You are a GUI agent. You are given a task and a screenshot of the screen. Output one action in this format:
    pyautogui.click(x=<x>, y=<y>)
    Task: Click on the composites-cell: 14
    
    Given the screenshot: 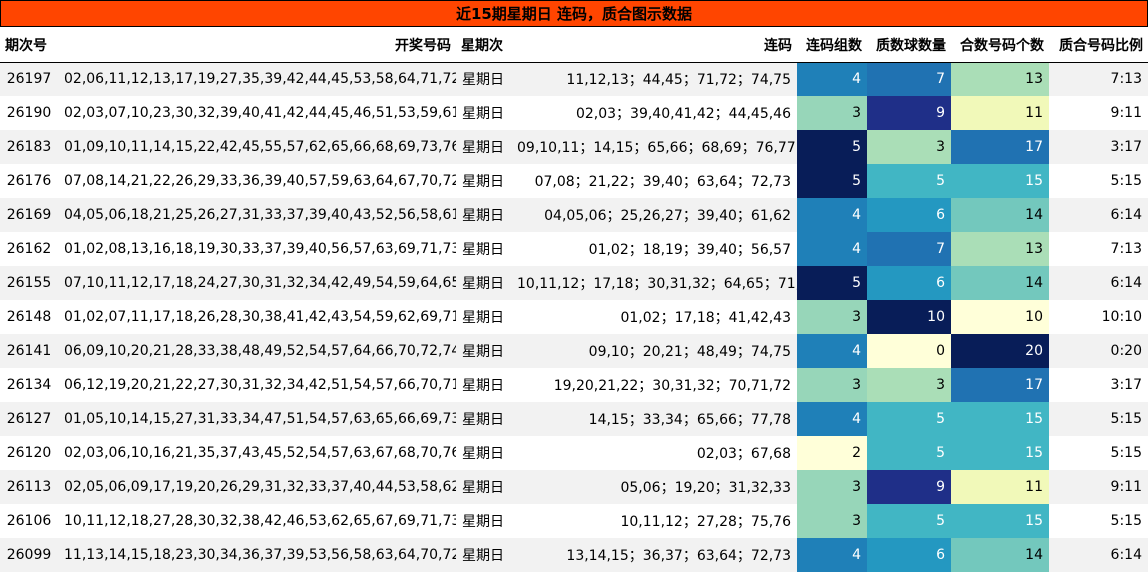 What is the action you would take?
    pyautogui.click(x=1000, y=555)
    